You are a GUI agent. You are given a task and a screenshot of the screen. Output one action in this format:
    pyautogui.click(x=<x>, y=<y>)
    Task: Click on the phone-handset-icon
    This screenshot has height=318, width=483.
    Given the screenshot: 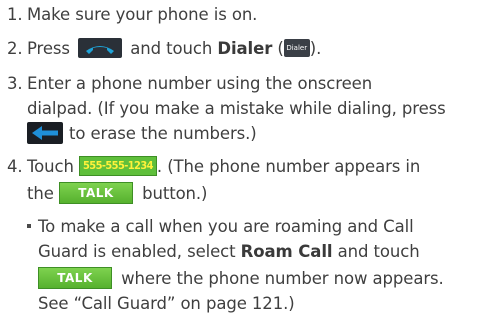 What is the action you would take?
    pyautogui.click(x=100, y=47)
    